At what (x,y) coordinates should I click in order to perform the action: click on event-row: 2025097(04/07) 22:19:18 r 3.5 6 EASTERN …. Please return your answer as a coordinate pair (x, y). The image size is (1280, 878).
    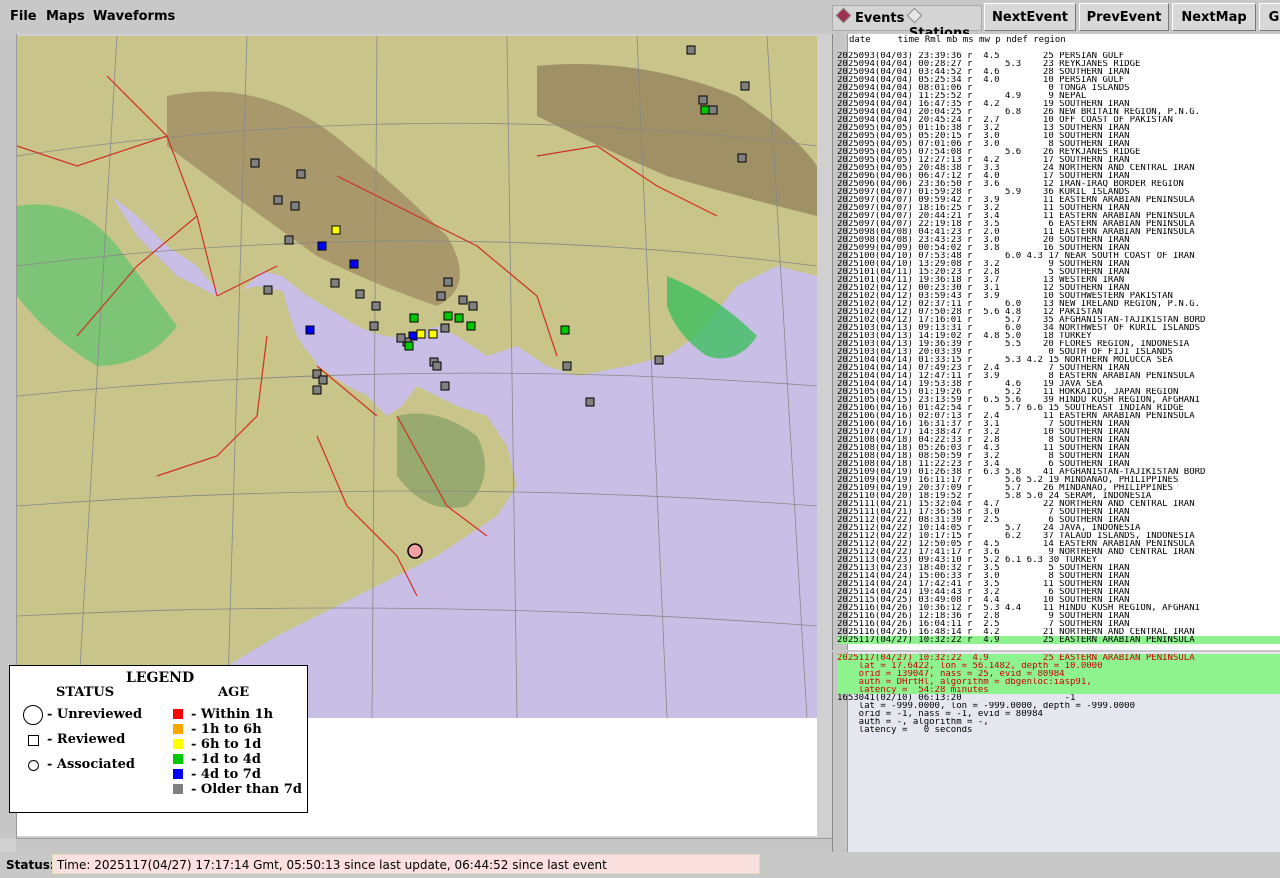
    Looking at the image, I should click on (1058, 224).